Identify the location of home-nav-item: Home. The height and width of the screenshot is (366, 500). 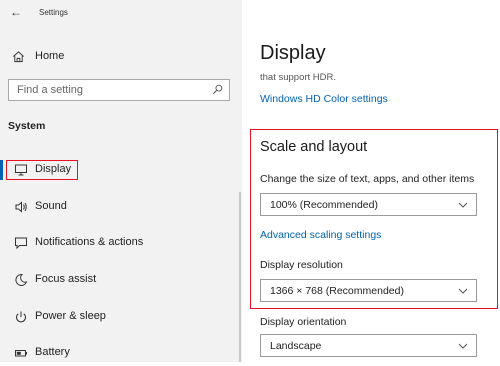
(38, 56).